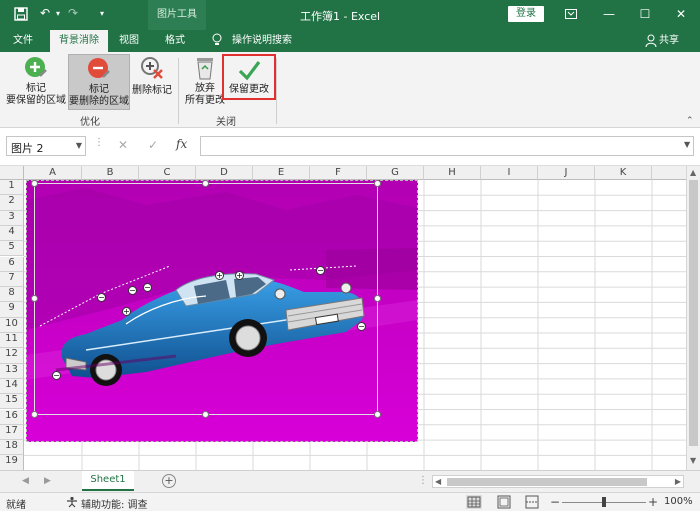 The height and width of the screenshot is (512, 700). Describe the element at coordinates (474, 502) in the screenshot. I see `normal-view-icon` at that location.